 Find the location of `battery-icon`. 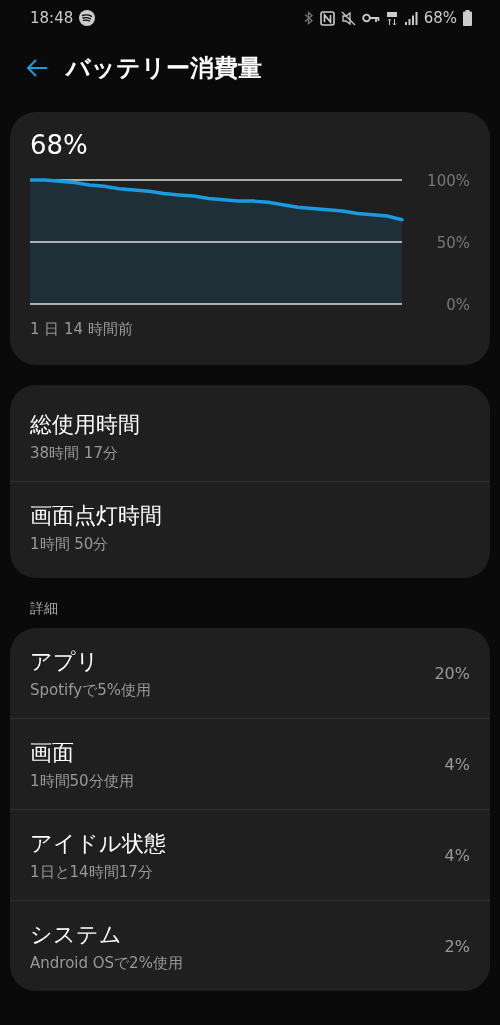

battery-icon is located at coordinates (467, 18).